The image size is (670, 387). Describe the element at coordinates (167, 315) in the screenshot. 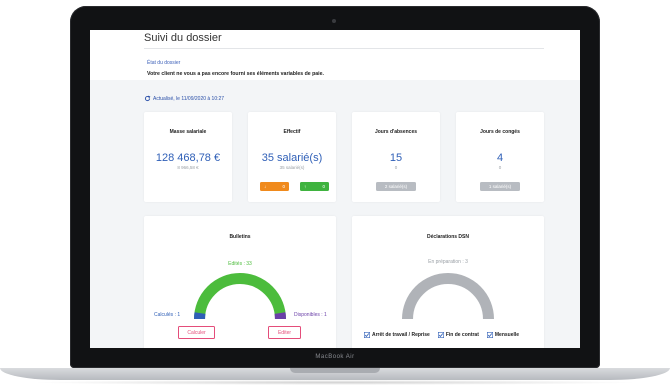

I see `calculated-label: Calculés : 1` at that location.